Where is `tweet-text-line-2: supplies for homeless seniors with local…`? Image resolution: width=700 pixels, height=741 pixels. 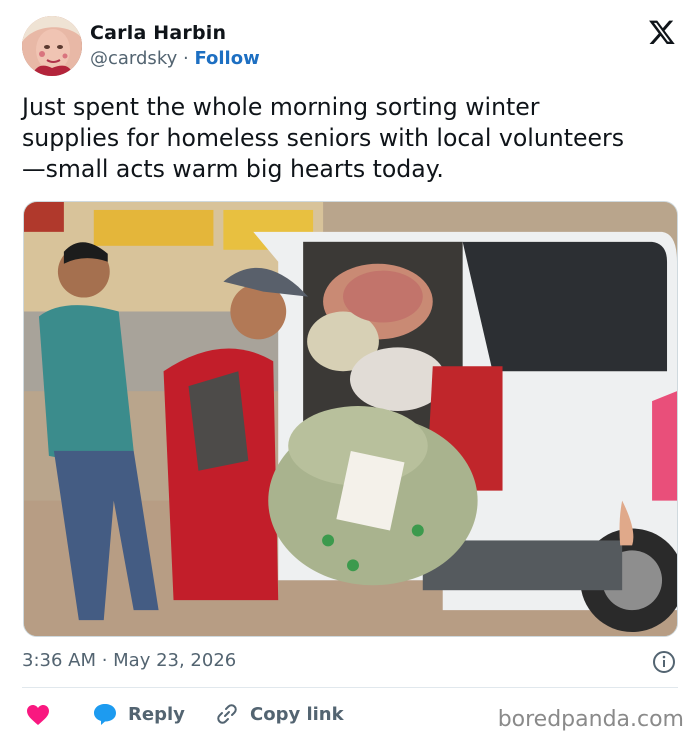 tweet-text-line-2: supplies for homeless seniors with local… is located at coordinates (323, 138).